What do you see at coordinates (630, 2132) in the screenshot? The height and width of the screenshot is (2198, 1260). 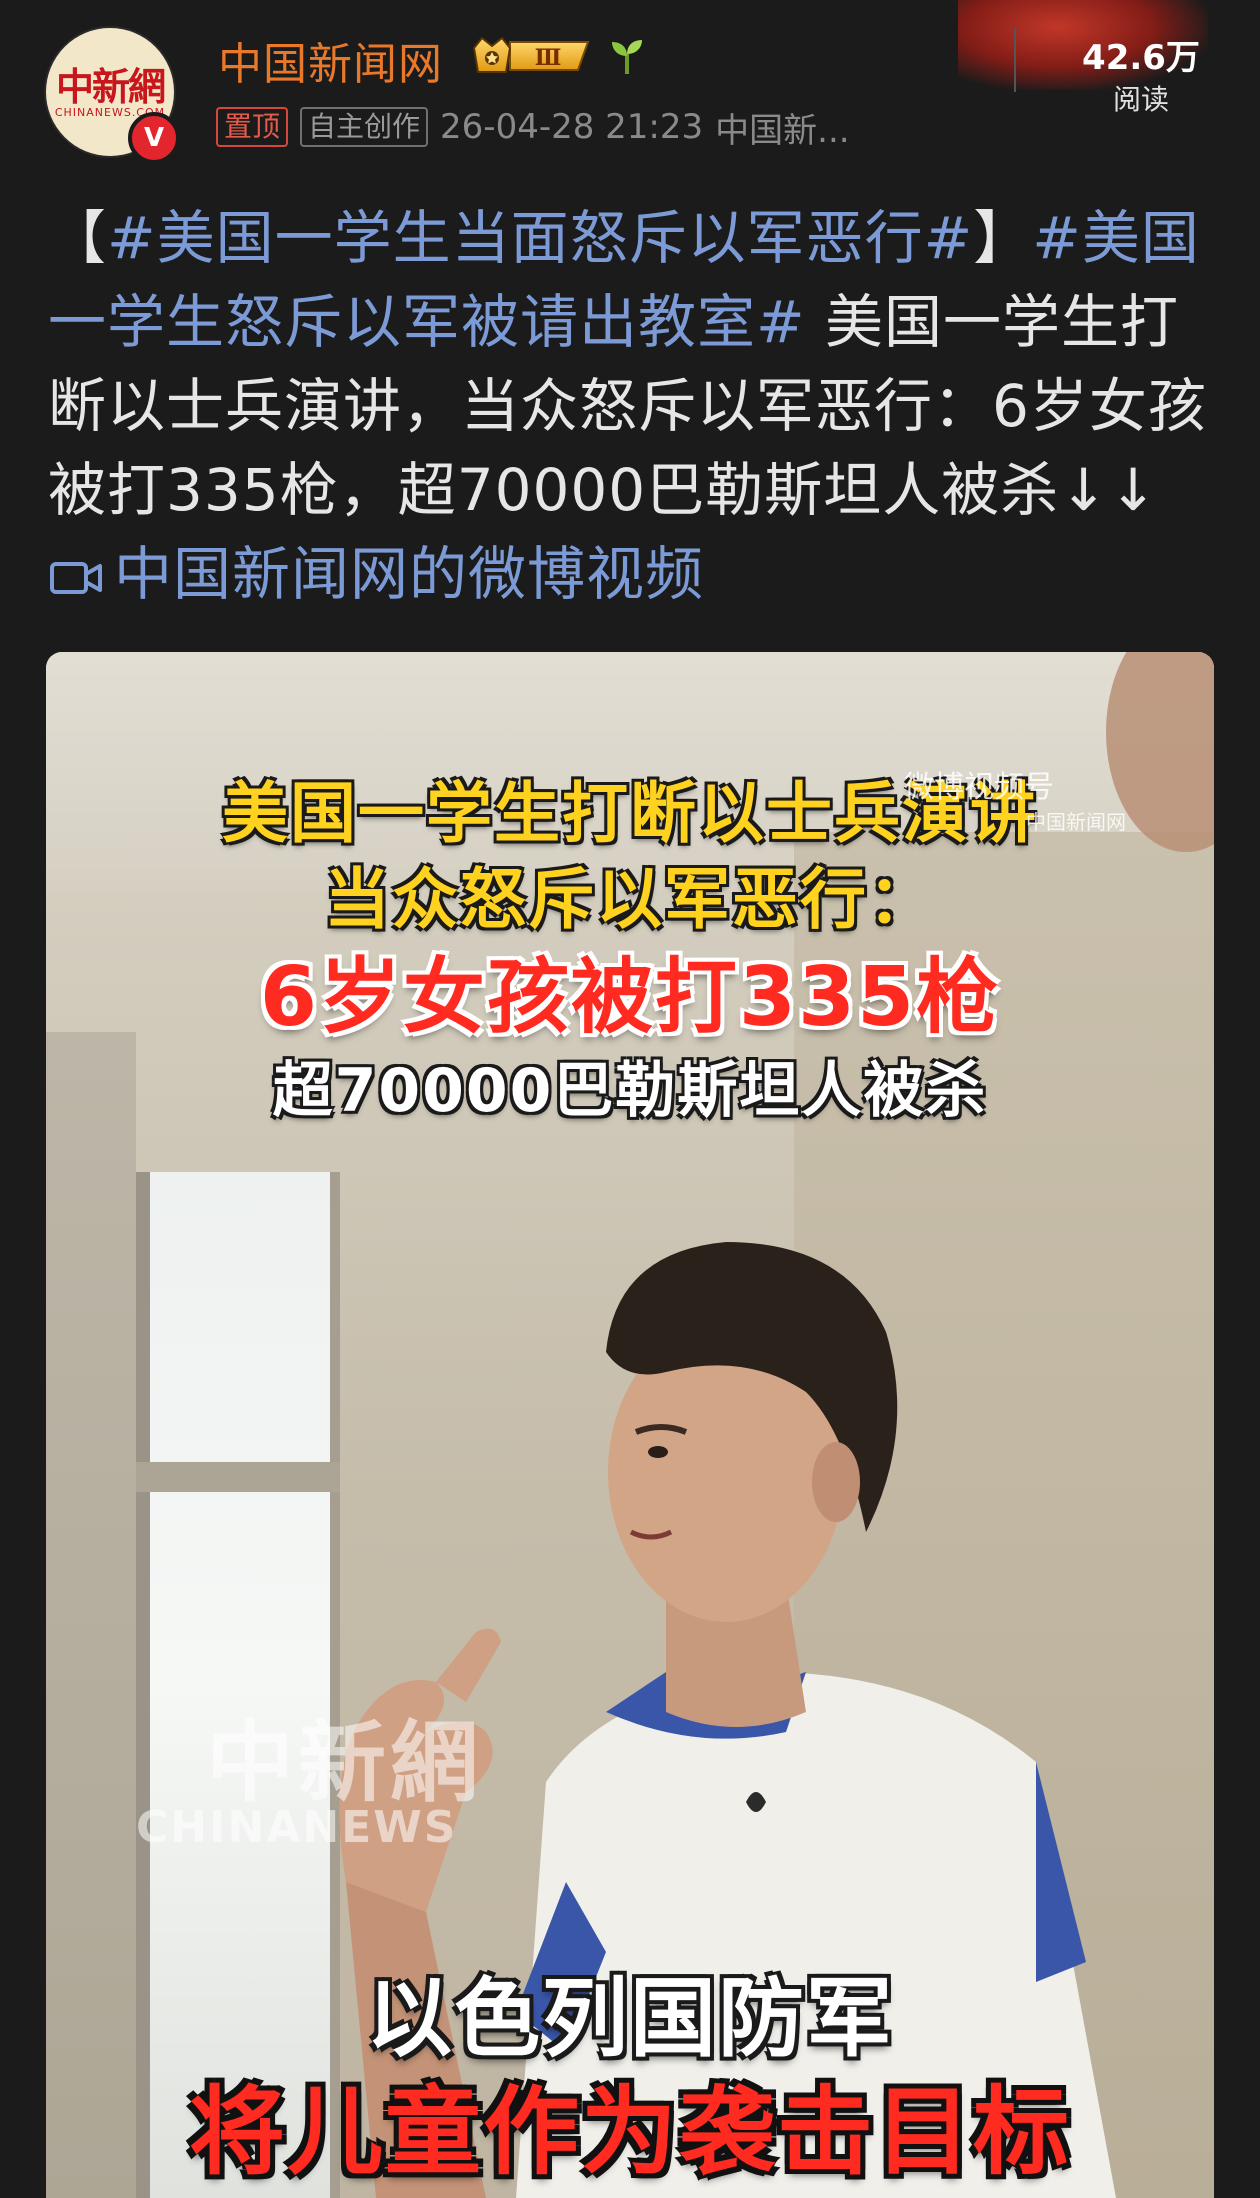 I see `video-subtitle-line-2: 将儿童作为袭击目标` at bounding box center [630, 2132].